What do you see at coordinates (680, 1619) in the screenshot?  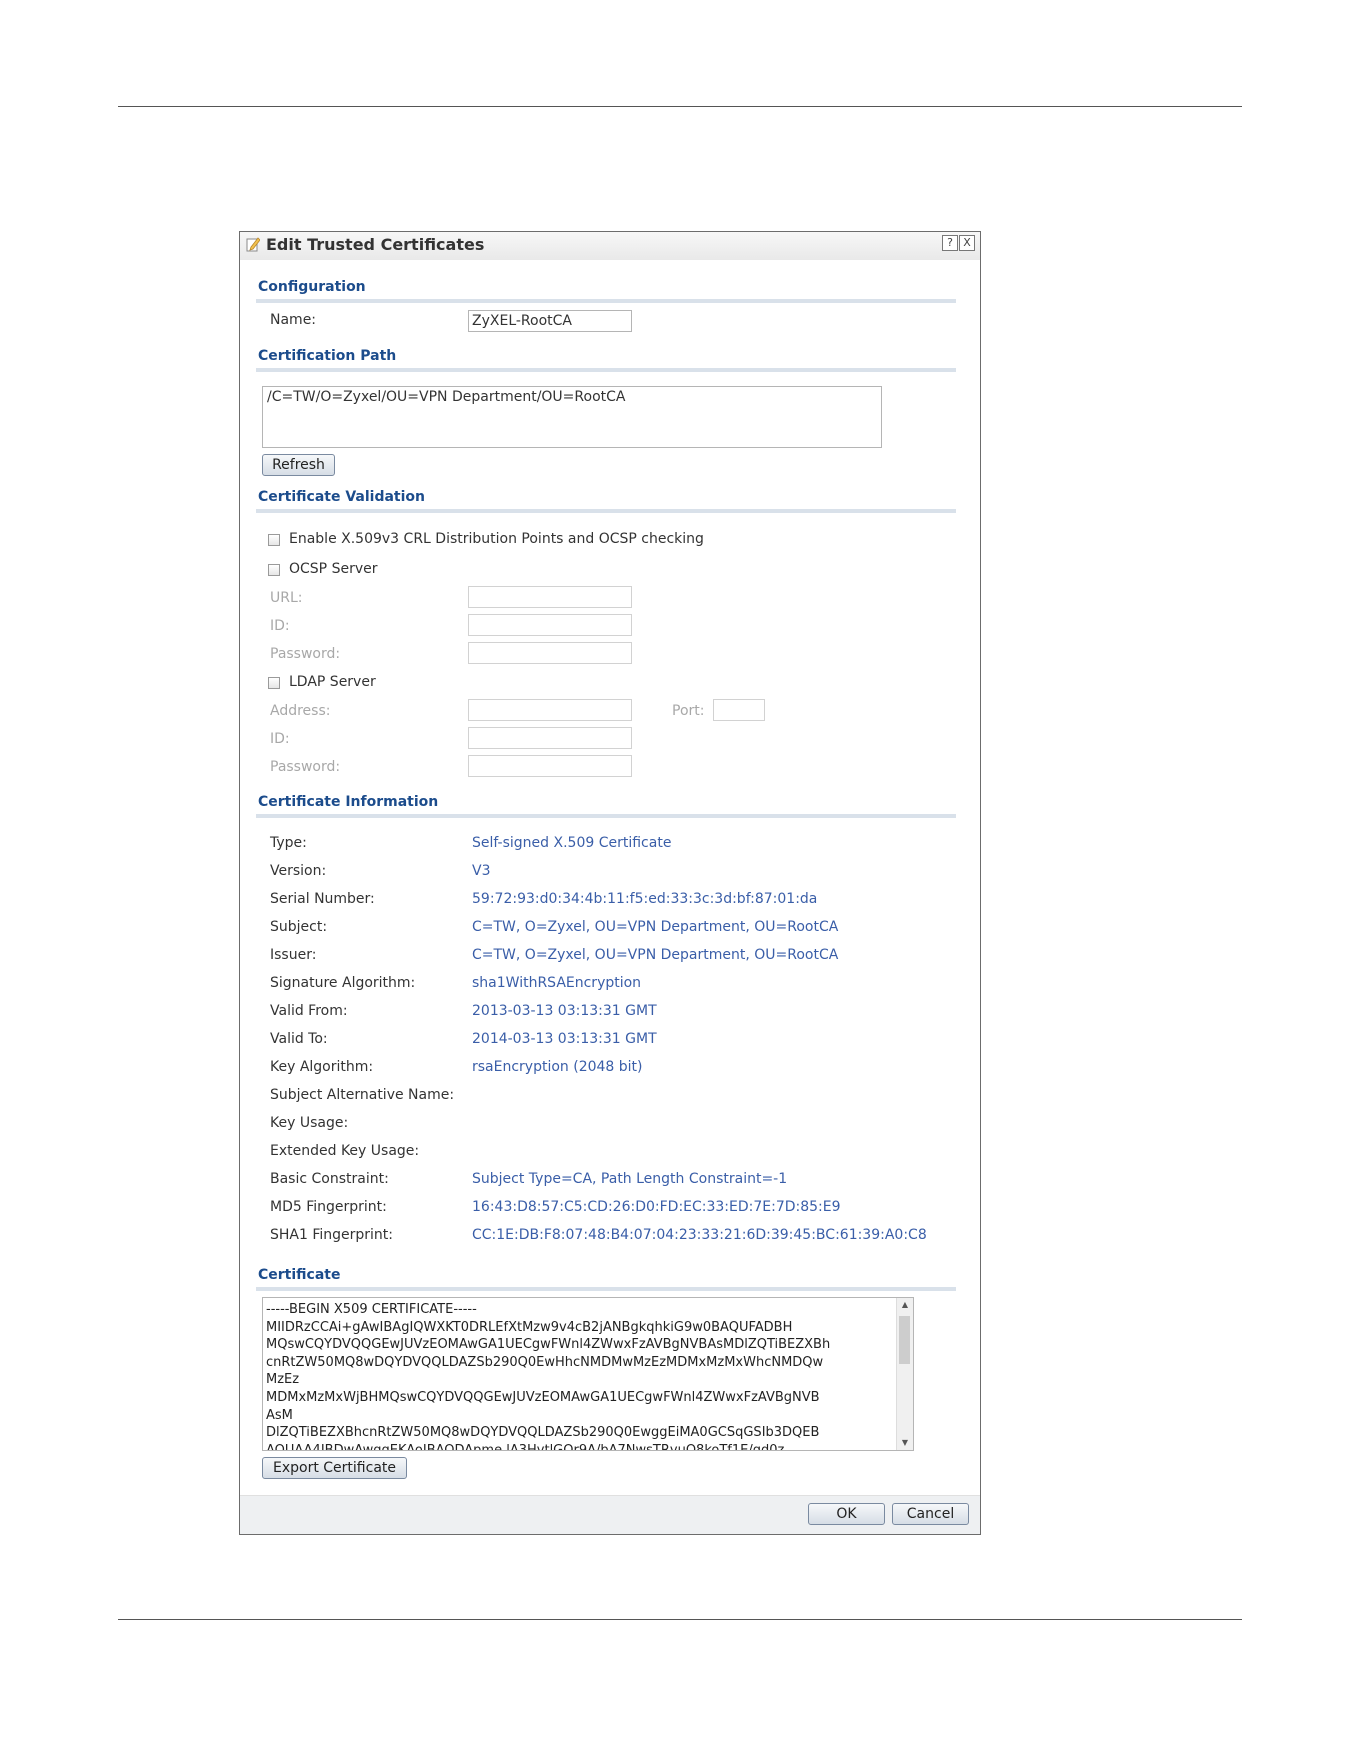 I see `page-footer-rule` at bounding box center [680, 1619].